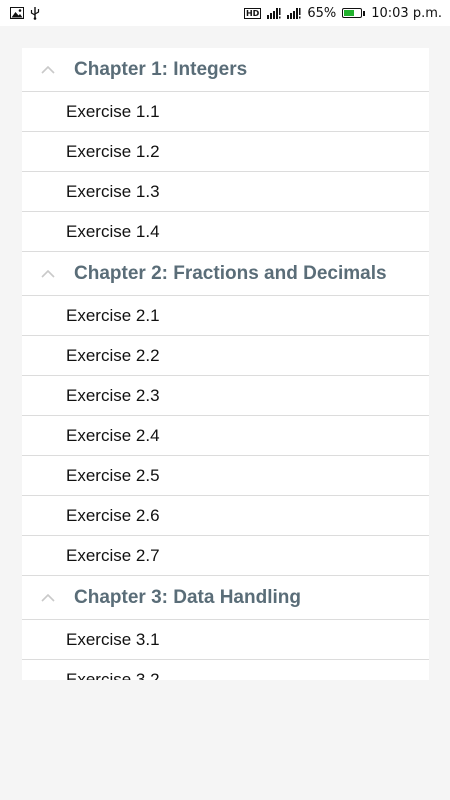 The height and width of the screenshot is (800, 450). I want to click on battery-percent: 65%, so click(322, 13).